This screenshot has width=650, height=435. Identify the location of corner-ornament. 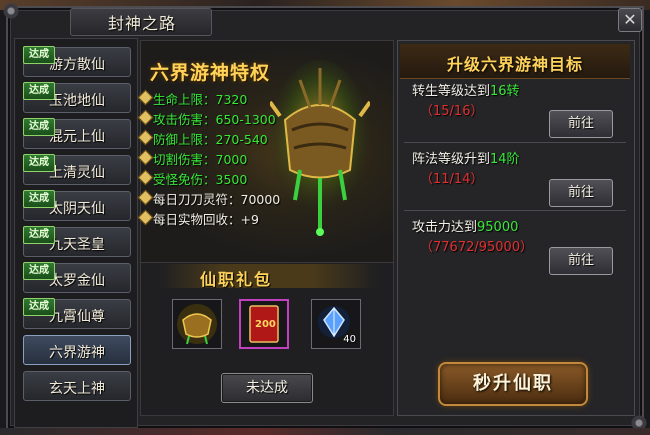
(11, 11).